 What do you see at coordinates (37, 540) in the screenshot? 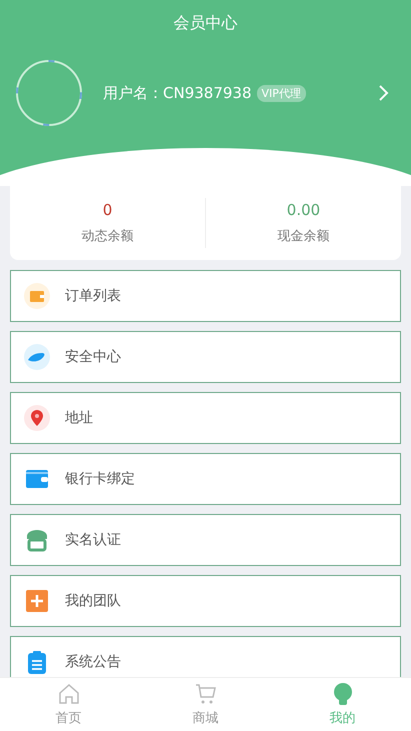
I see `shop-icon` at bounding box center [37, 540].